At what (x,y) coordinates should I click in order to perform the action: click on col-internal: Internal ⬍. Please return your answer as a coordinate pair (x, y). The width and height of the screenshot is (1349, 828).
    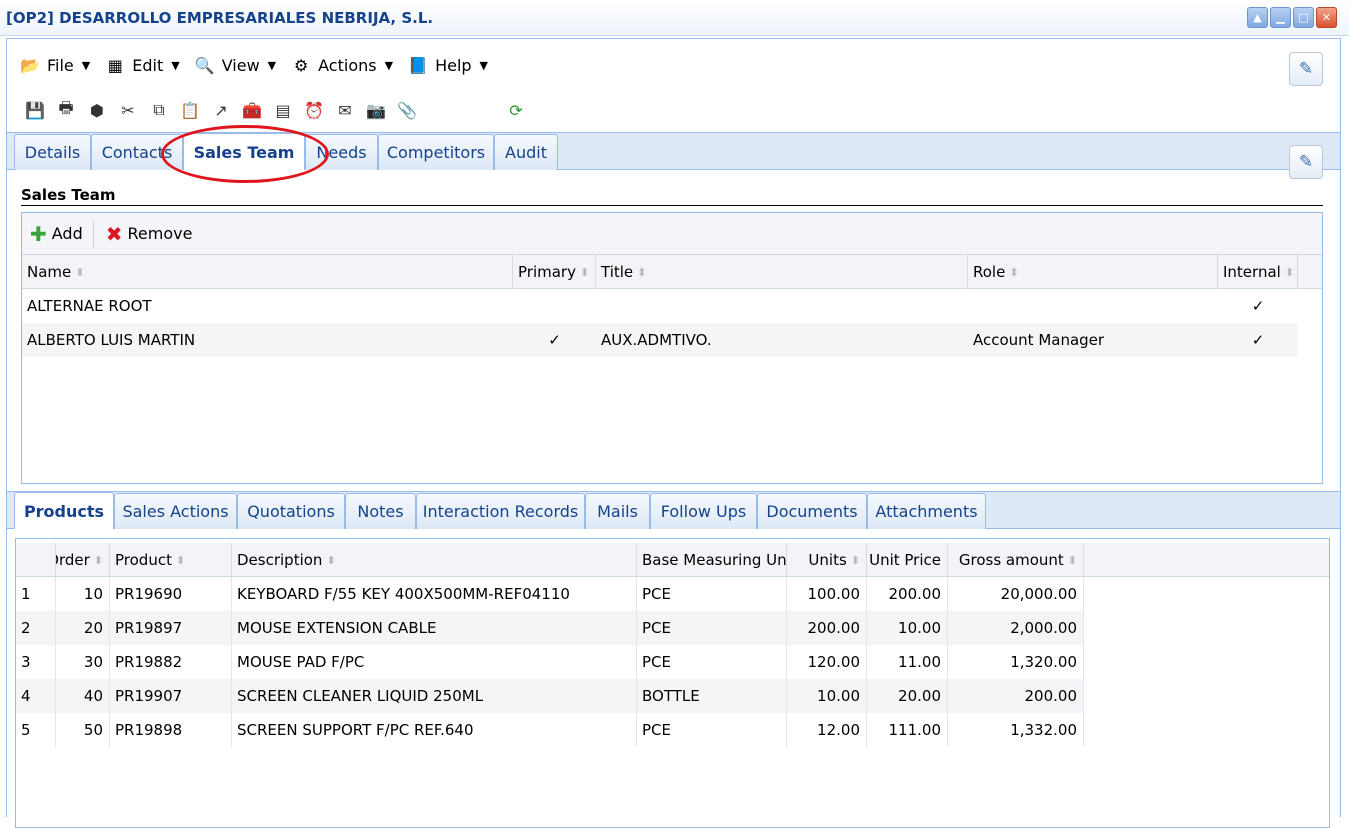
    Looking at the image, I should click on (1258, 272).